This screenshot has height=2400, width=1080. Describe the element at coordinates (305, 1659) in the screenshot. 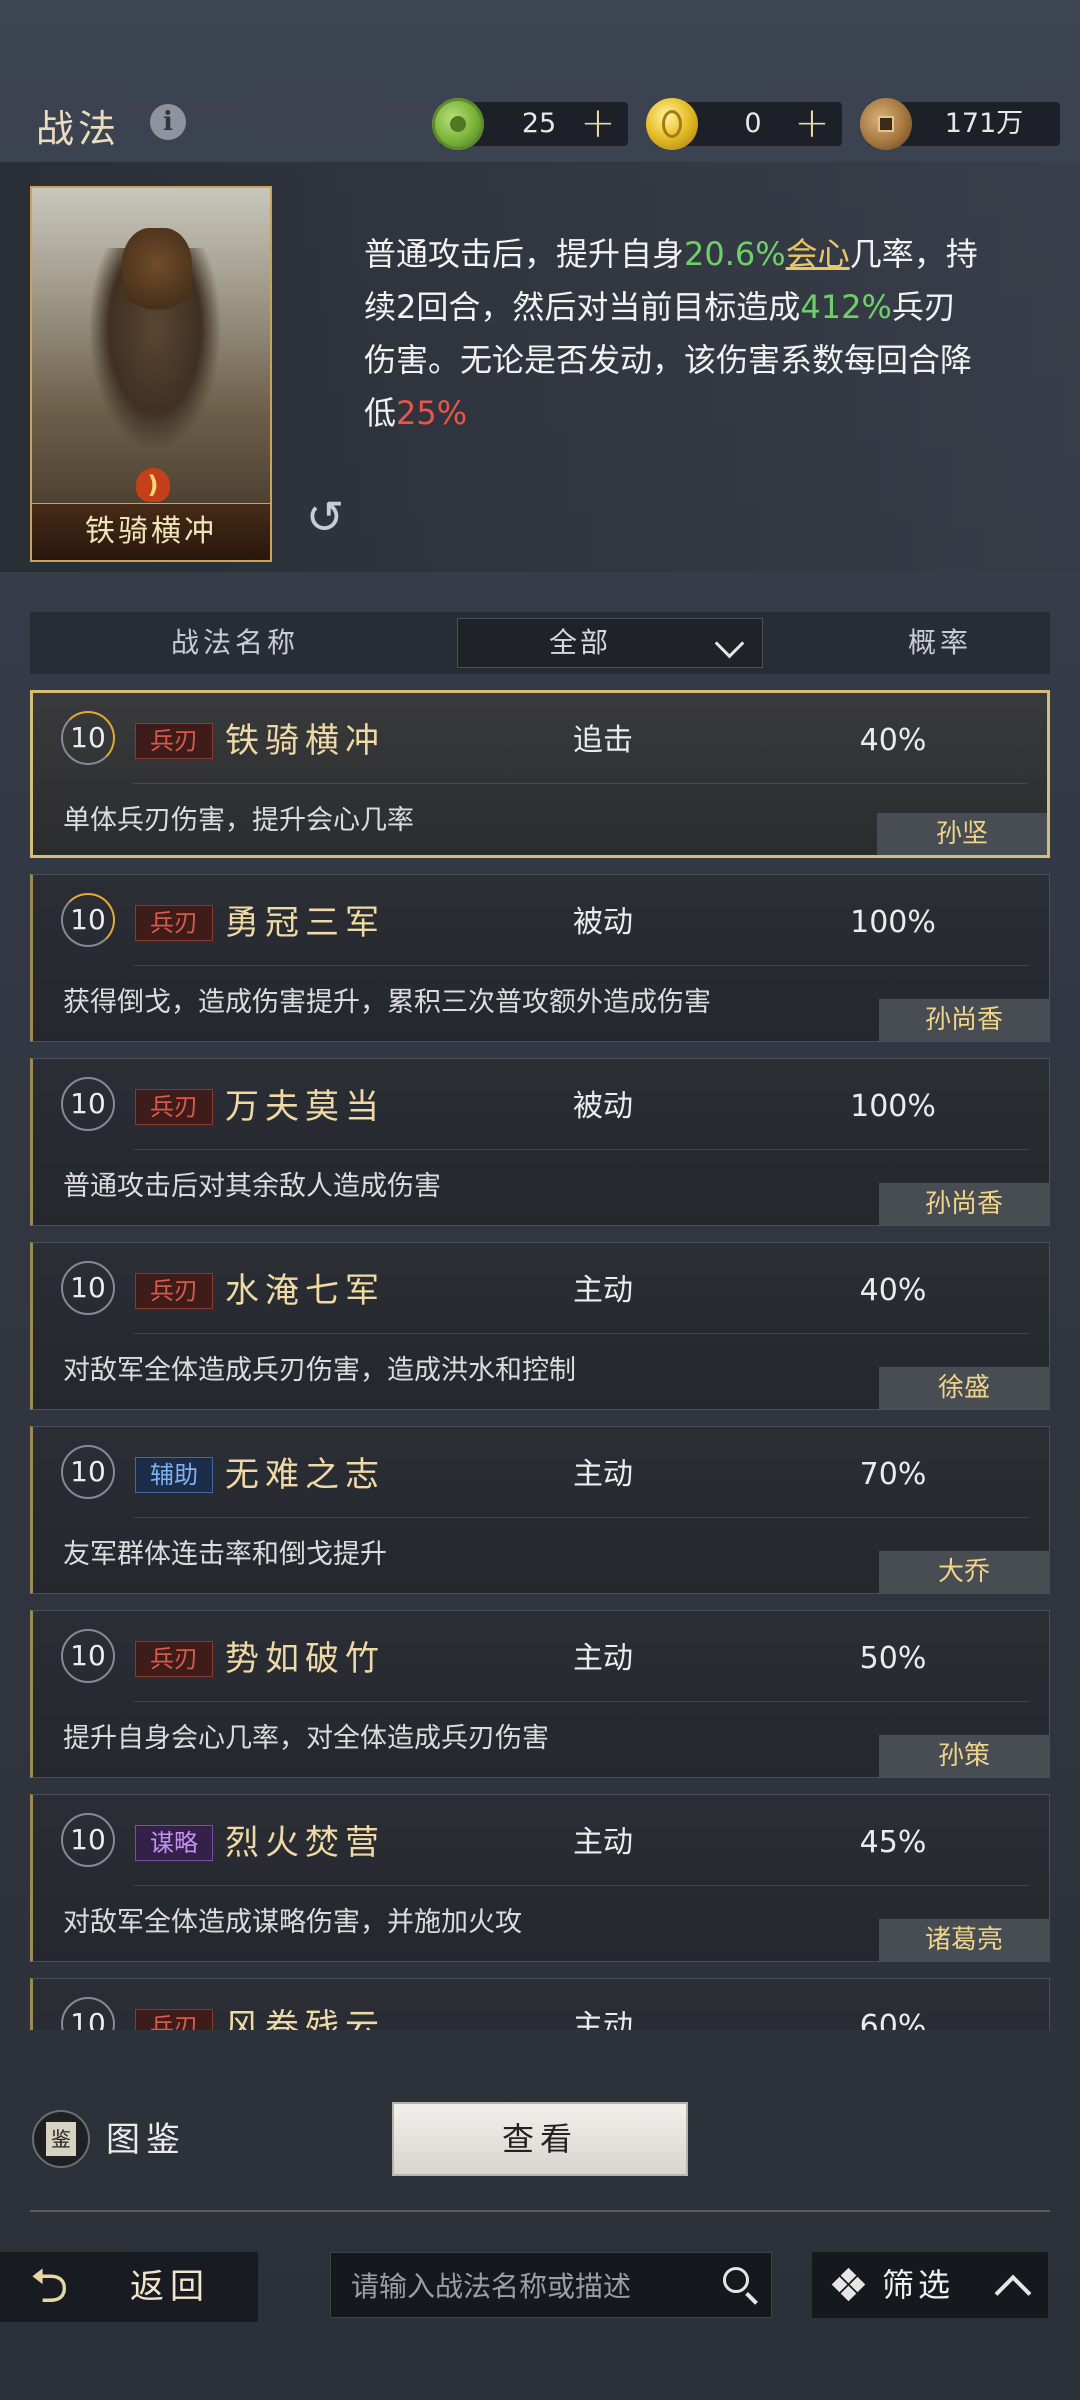

I see `skill-name: 势如破竹` at that location.